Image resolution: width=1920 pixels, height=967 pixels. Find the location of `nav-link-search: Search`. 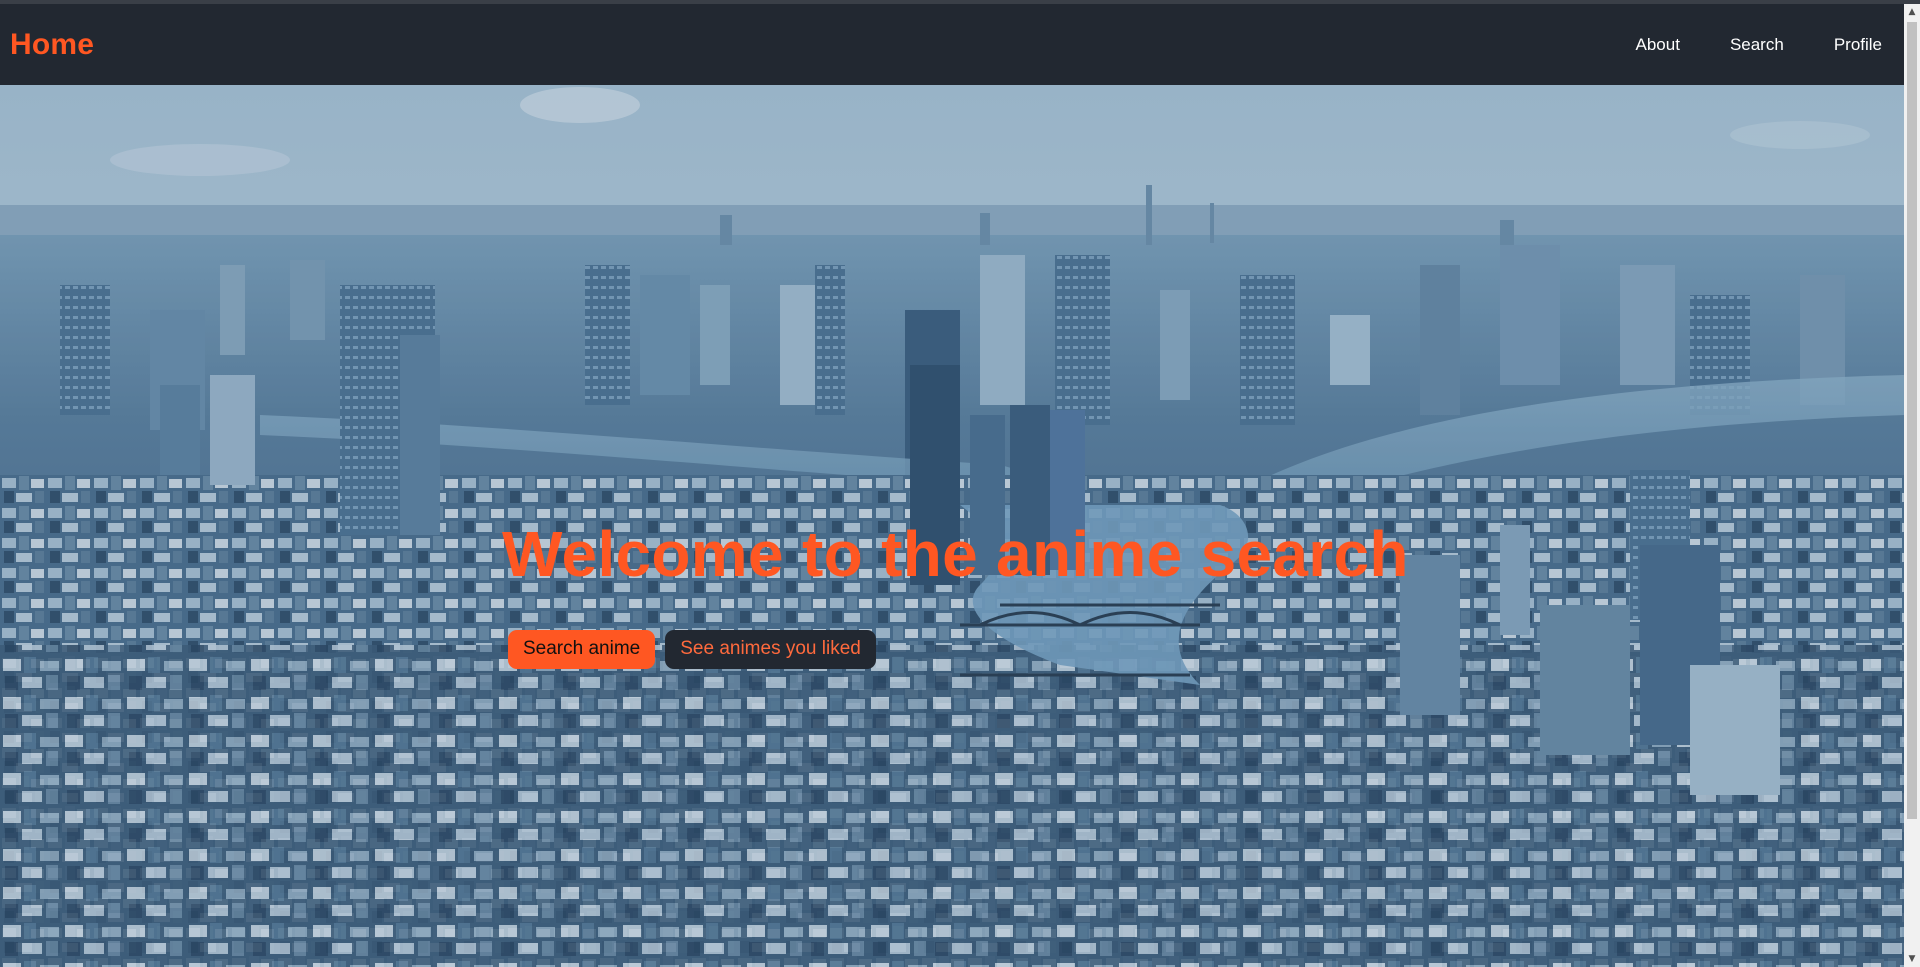

nav-link-search: Search is located at coordinates (1757, 45).